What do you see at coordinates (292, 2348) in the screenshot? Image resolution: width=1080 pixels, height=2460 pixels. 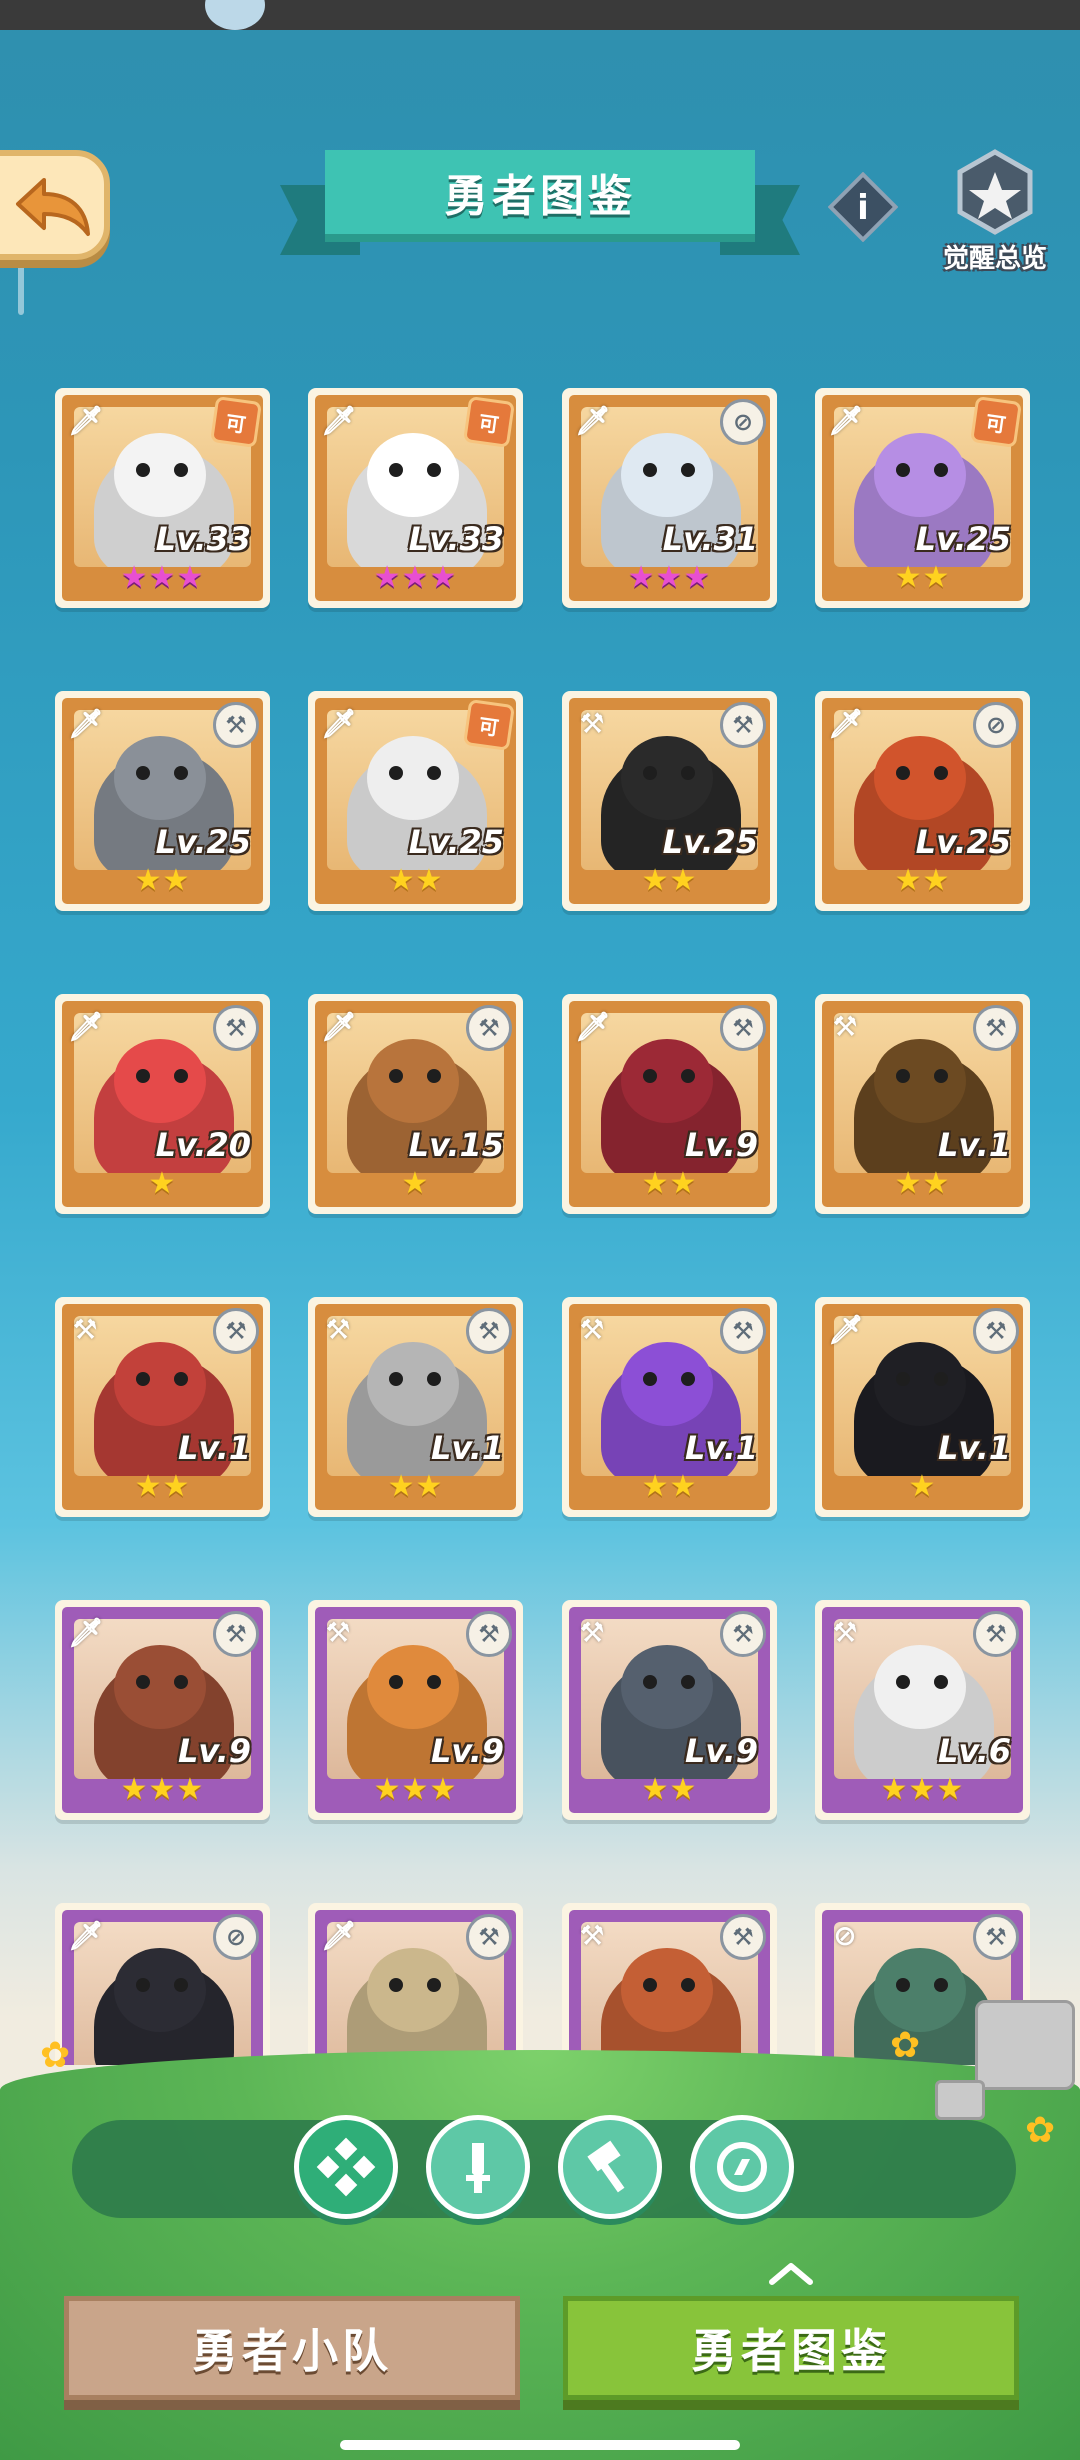 I see `hero-team-button: 勇者小队` at bounding box center [292, 2348].